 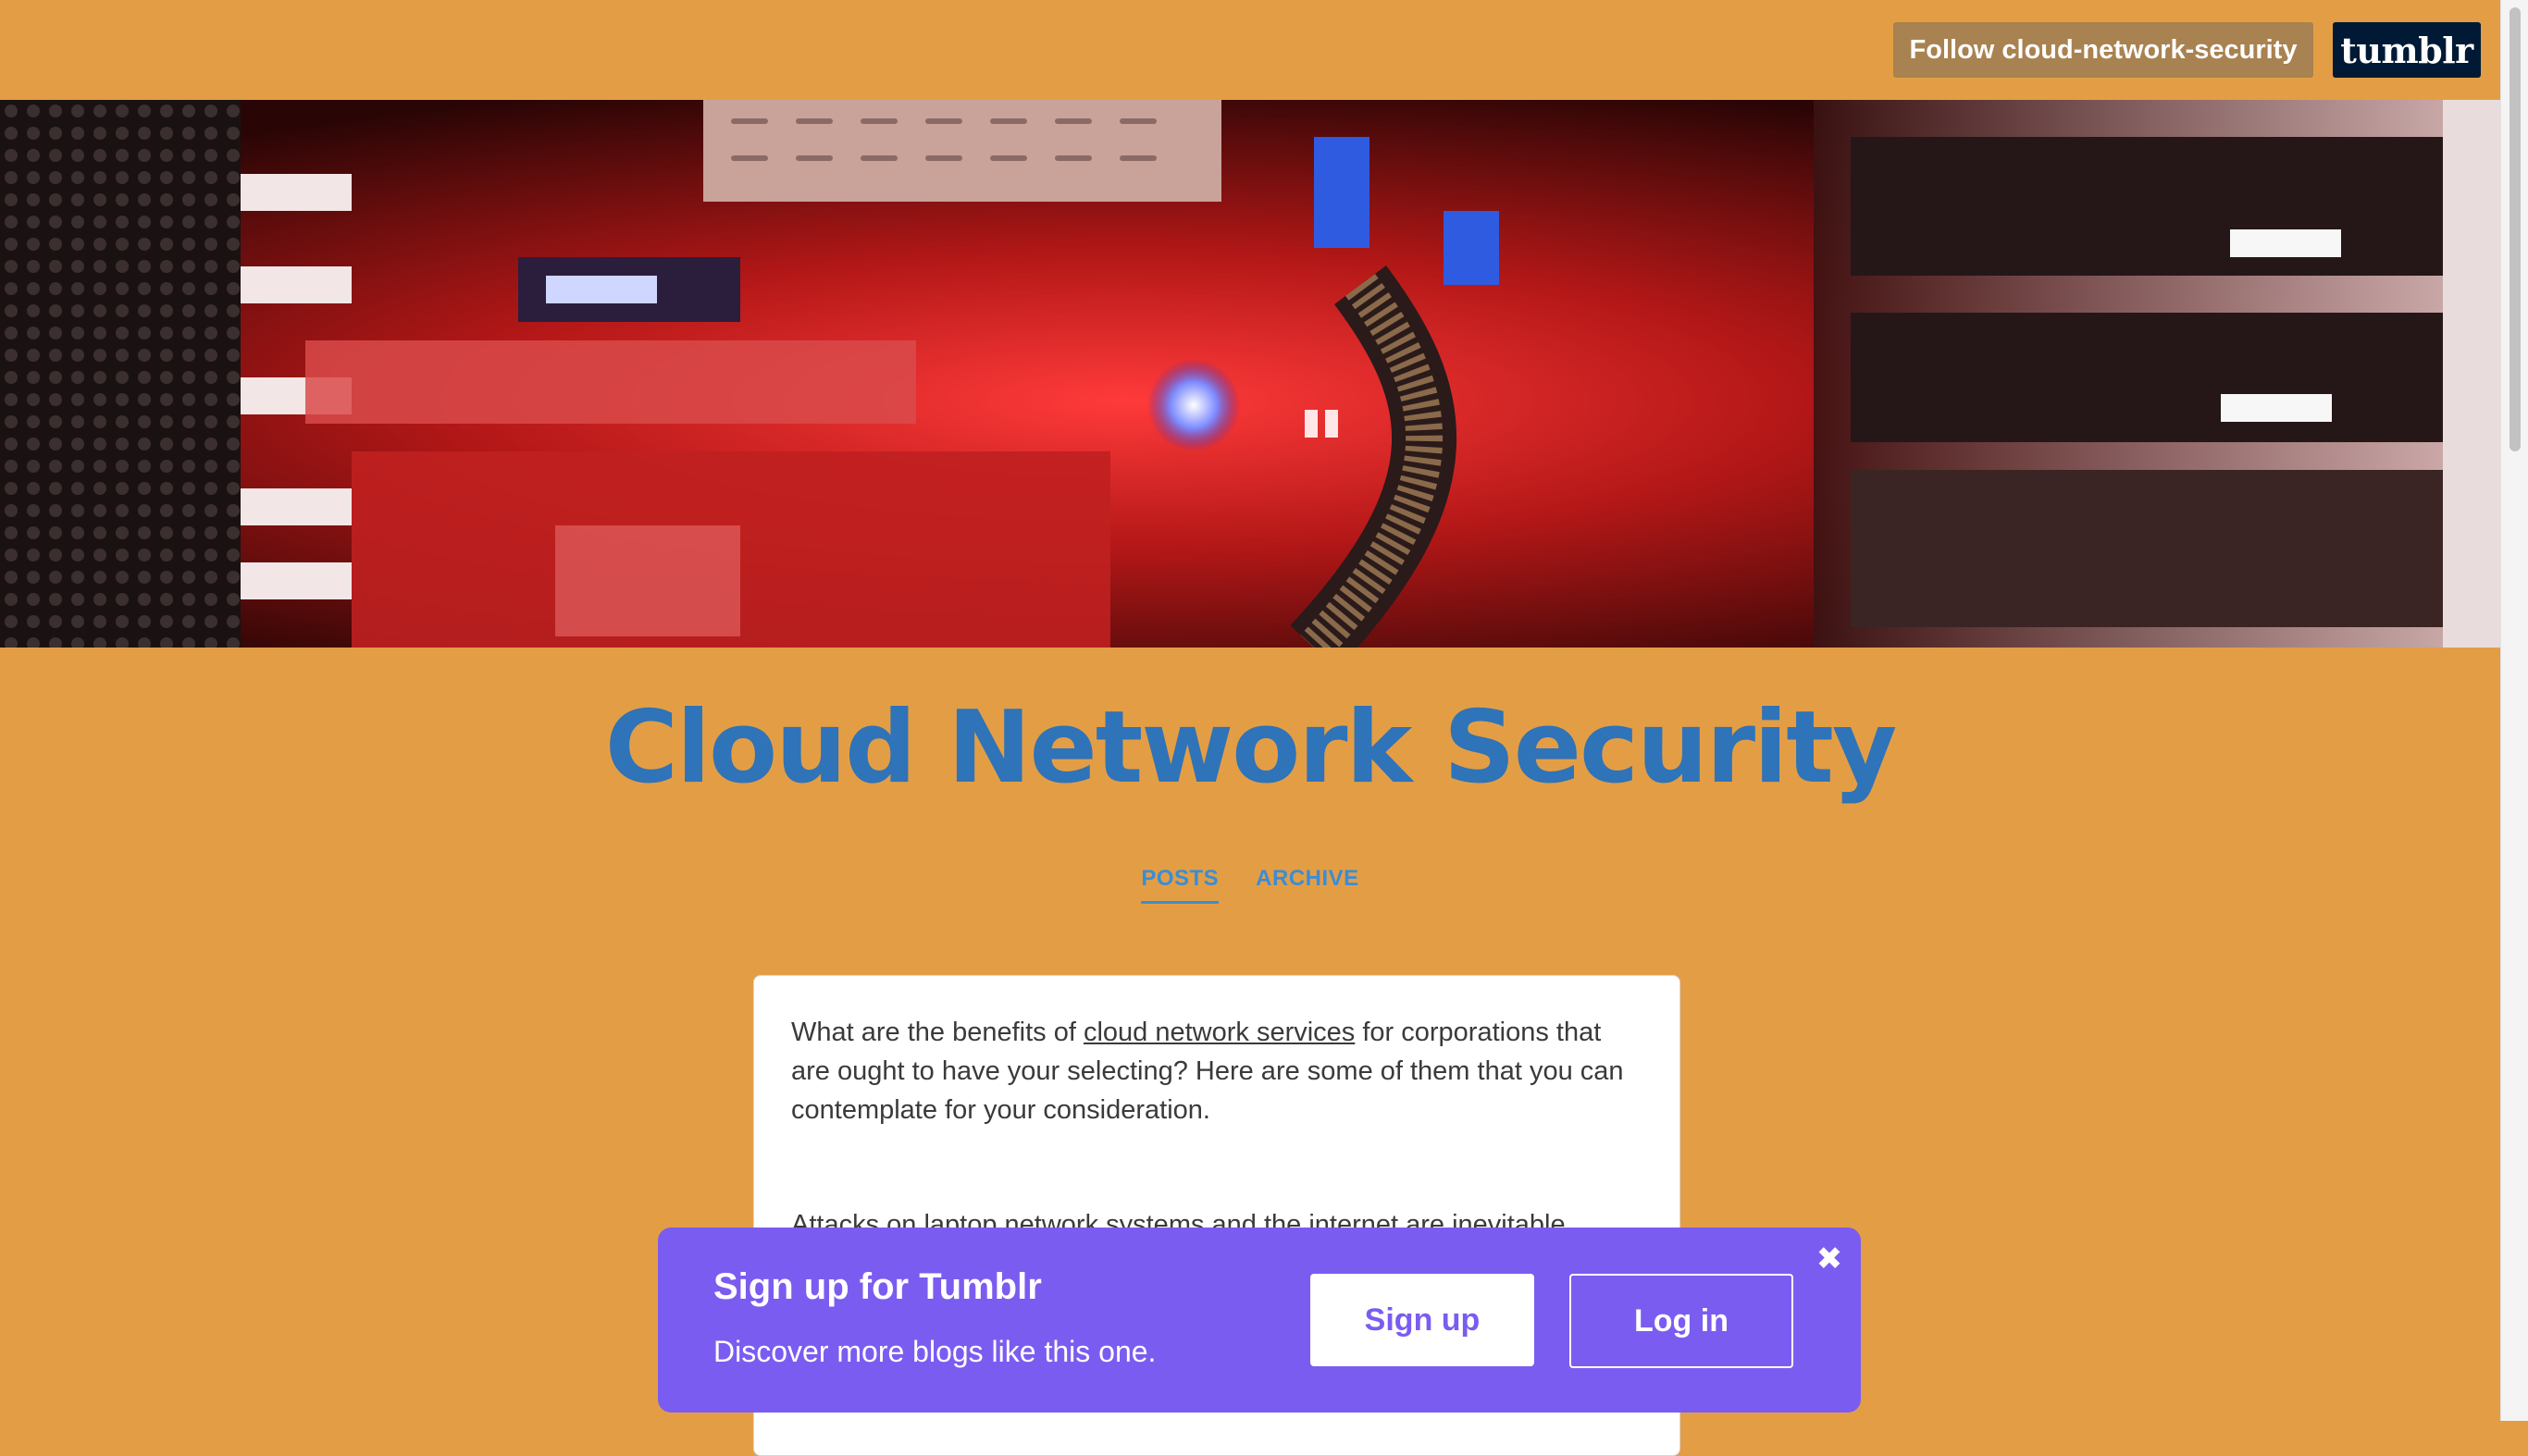 I want to click on tumblr-logo: tumblr, so click(x=2407, y=50).